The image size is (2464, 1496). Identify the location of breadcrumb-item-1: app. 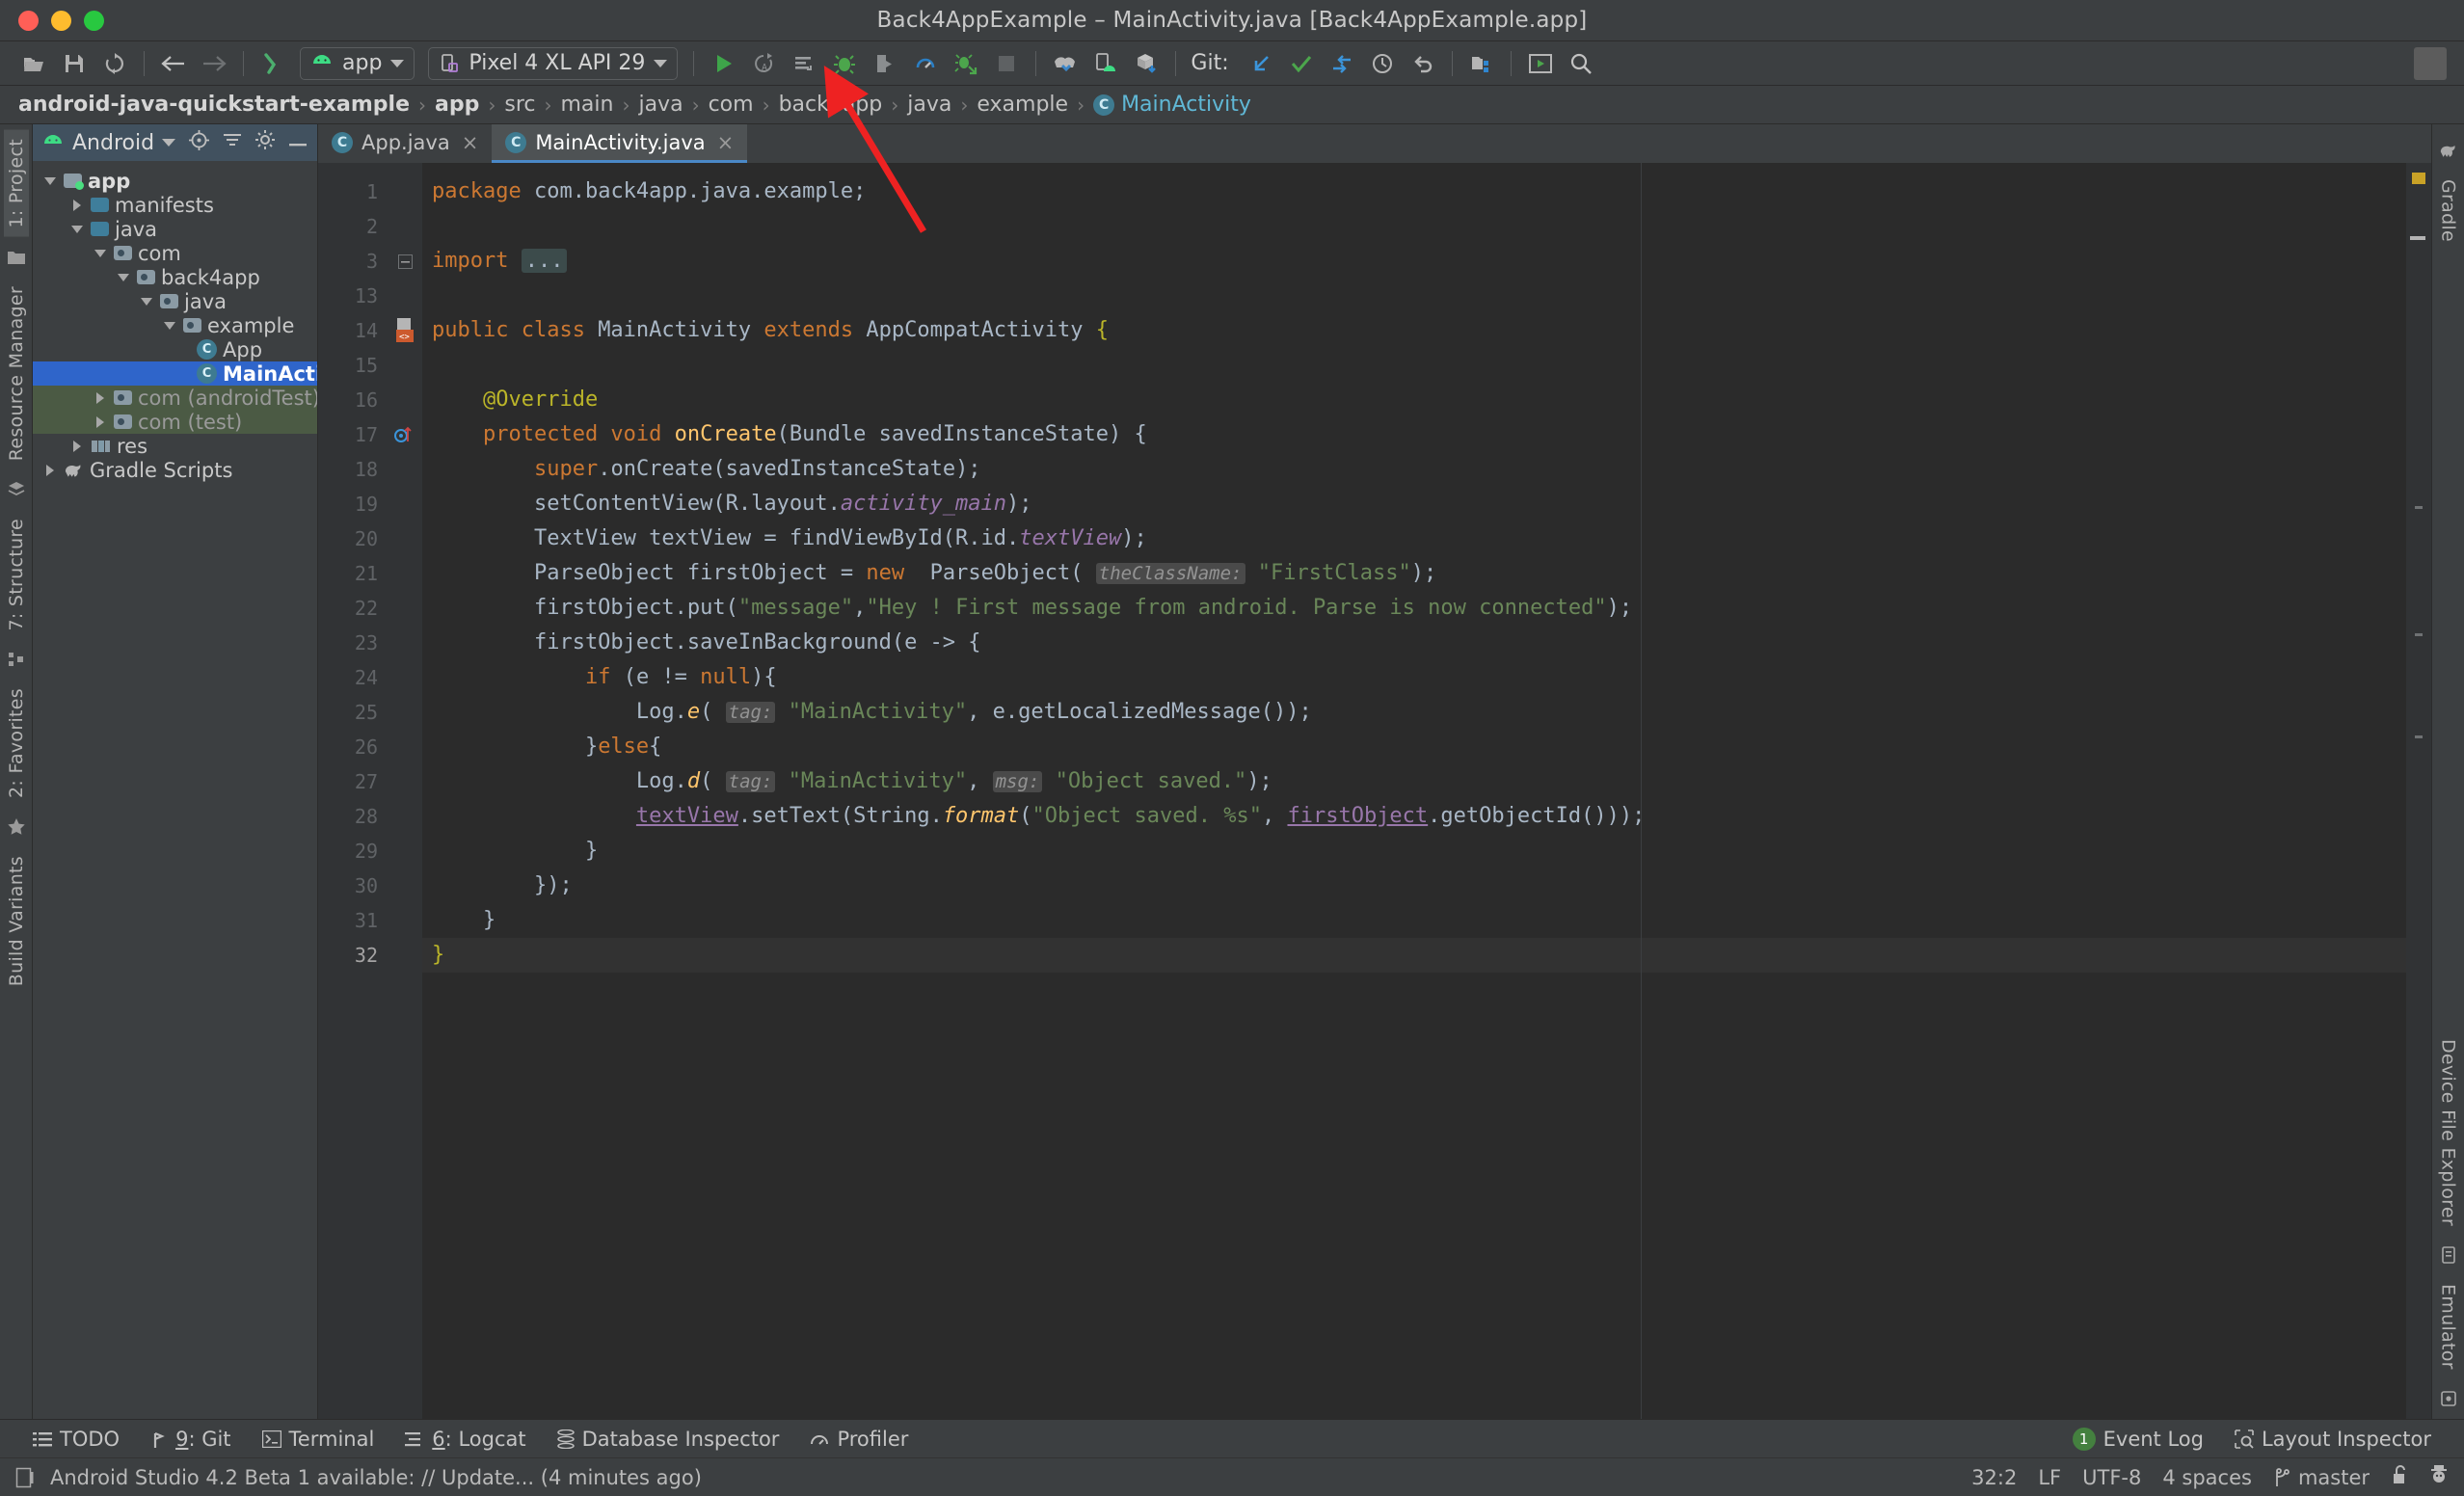
(457, 105).